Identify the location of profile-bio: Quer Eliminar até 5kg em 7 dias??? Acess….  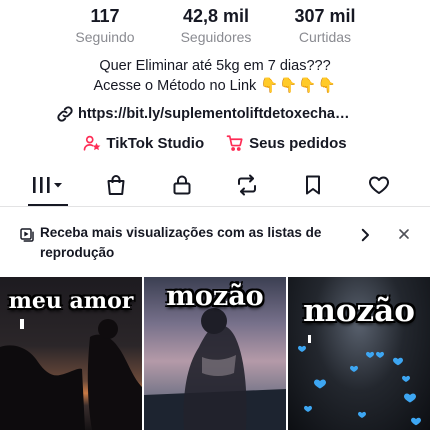
(215, 76).